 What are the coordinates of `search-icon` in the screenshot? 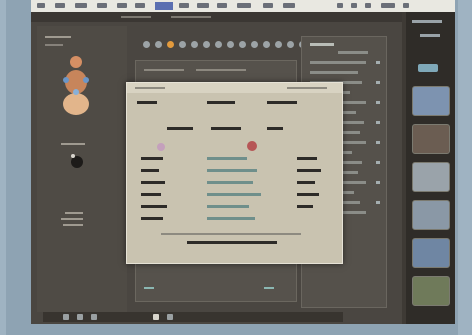 It's located at (406, 5).